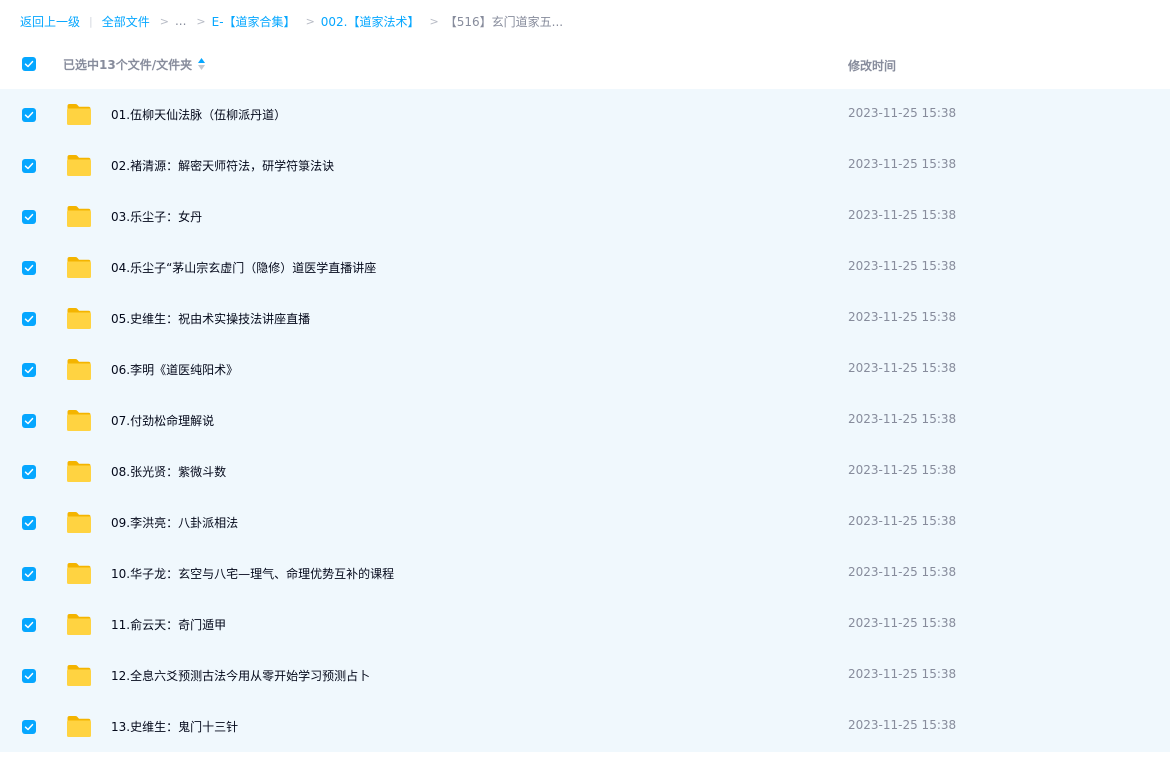  I want to click on file-row: 01.伍柳天仙法脉（伍柳派丹道） 2023-11-25 15:38, so click(585, 114).